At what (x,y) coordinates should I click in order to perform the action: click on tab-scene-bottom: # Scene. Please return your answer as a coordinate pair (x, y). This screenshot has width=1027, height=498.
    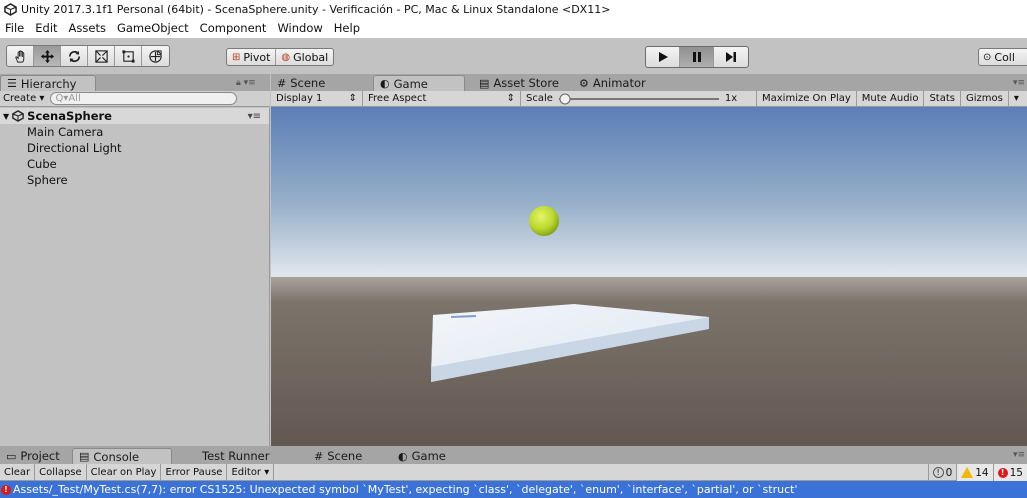
    Looking at the image, I should click on (330, 456).